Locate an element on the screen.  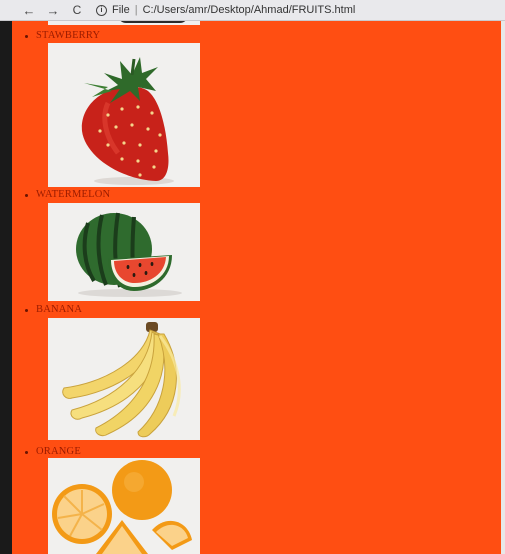
fruit-label: BANANA is located at coordinates (53, 309).